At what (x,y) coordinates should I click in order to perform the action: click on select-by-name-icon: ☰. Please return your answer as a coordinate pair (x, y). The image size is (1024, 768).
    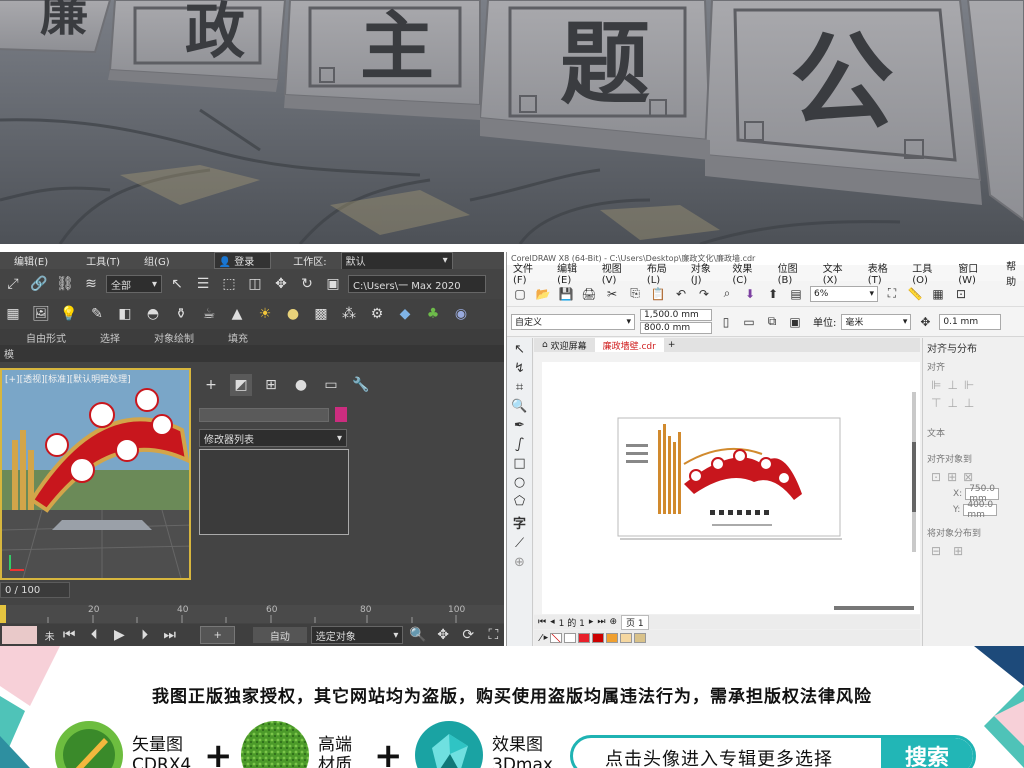
    Looking at the image, I should click on (203, 284).